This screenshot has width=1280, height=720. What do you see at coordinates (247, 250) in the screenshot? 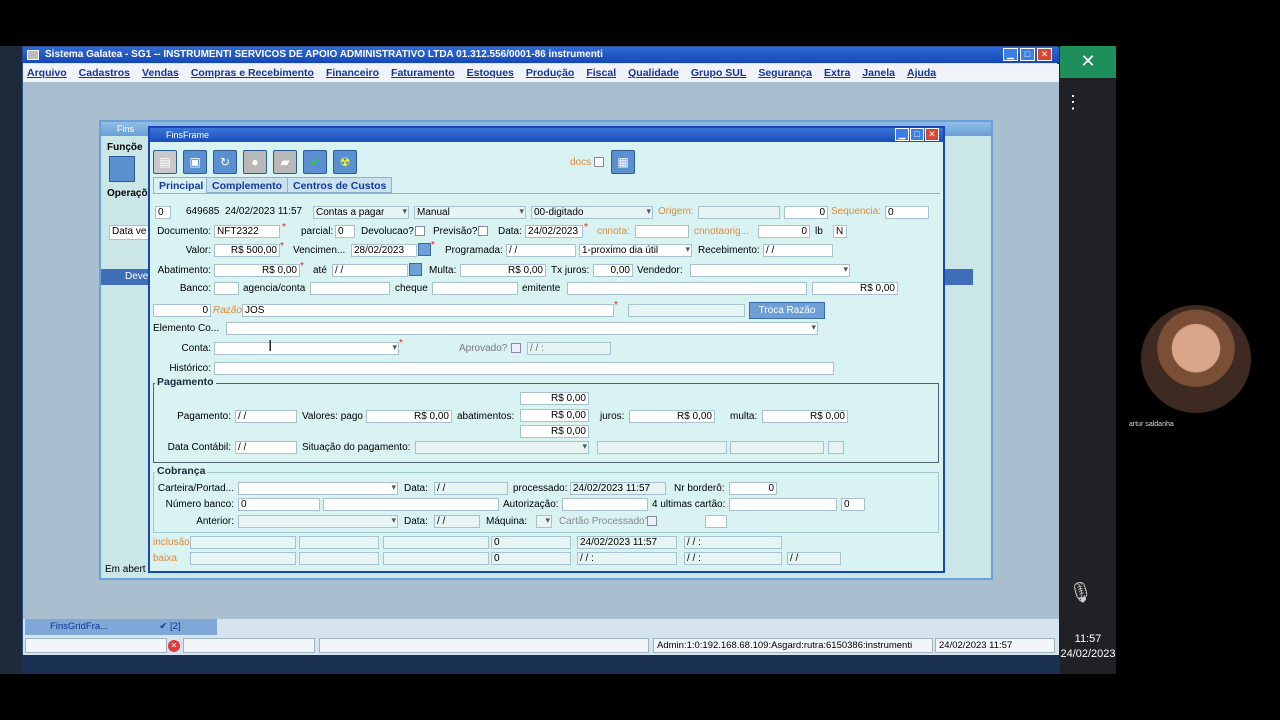
I see `valor-field: R$ 500,00` at bounding box center [247, 250].